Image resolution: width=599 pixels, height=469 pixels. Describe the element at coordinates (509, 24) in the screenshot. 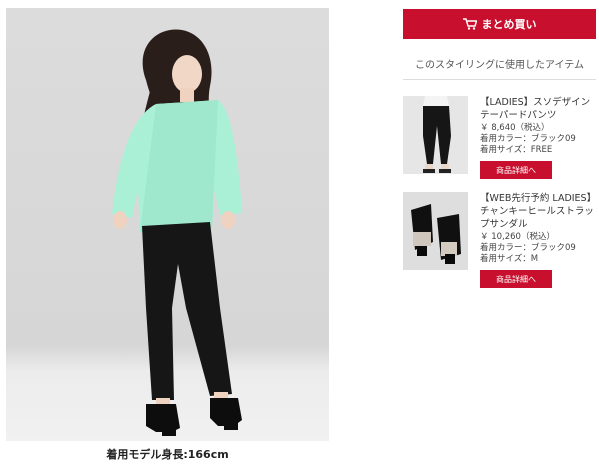

I see `bulk-buy-label: まとめ買い` at that location.